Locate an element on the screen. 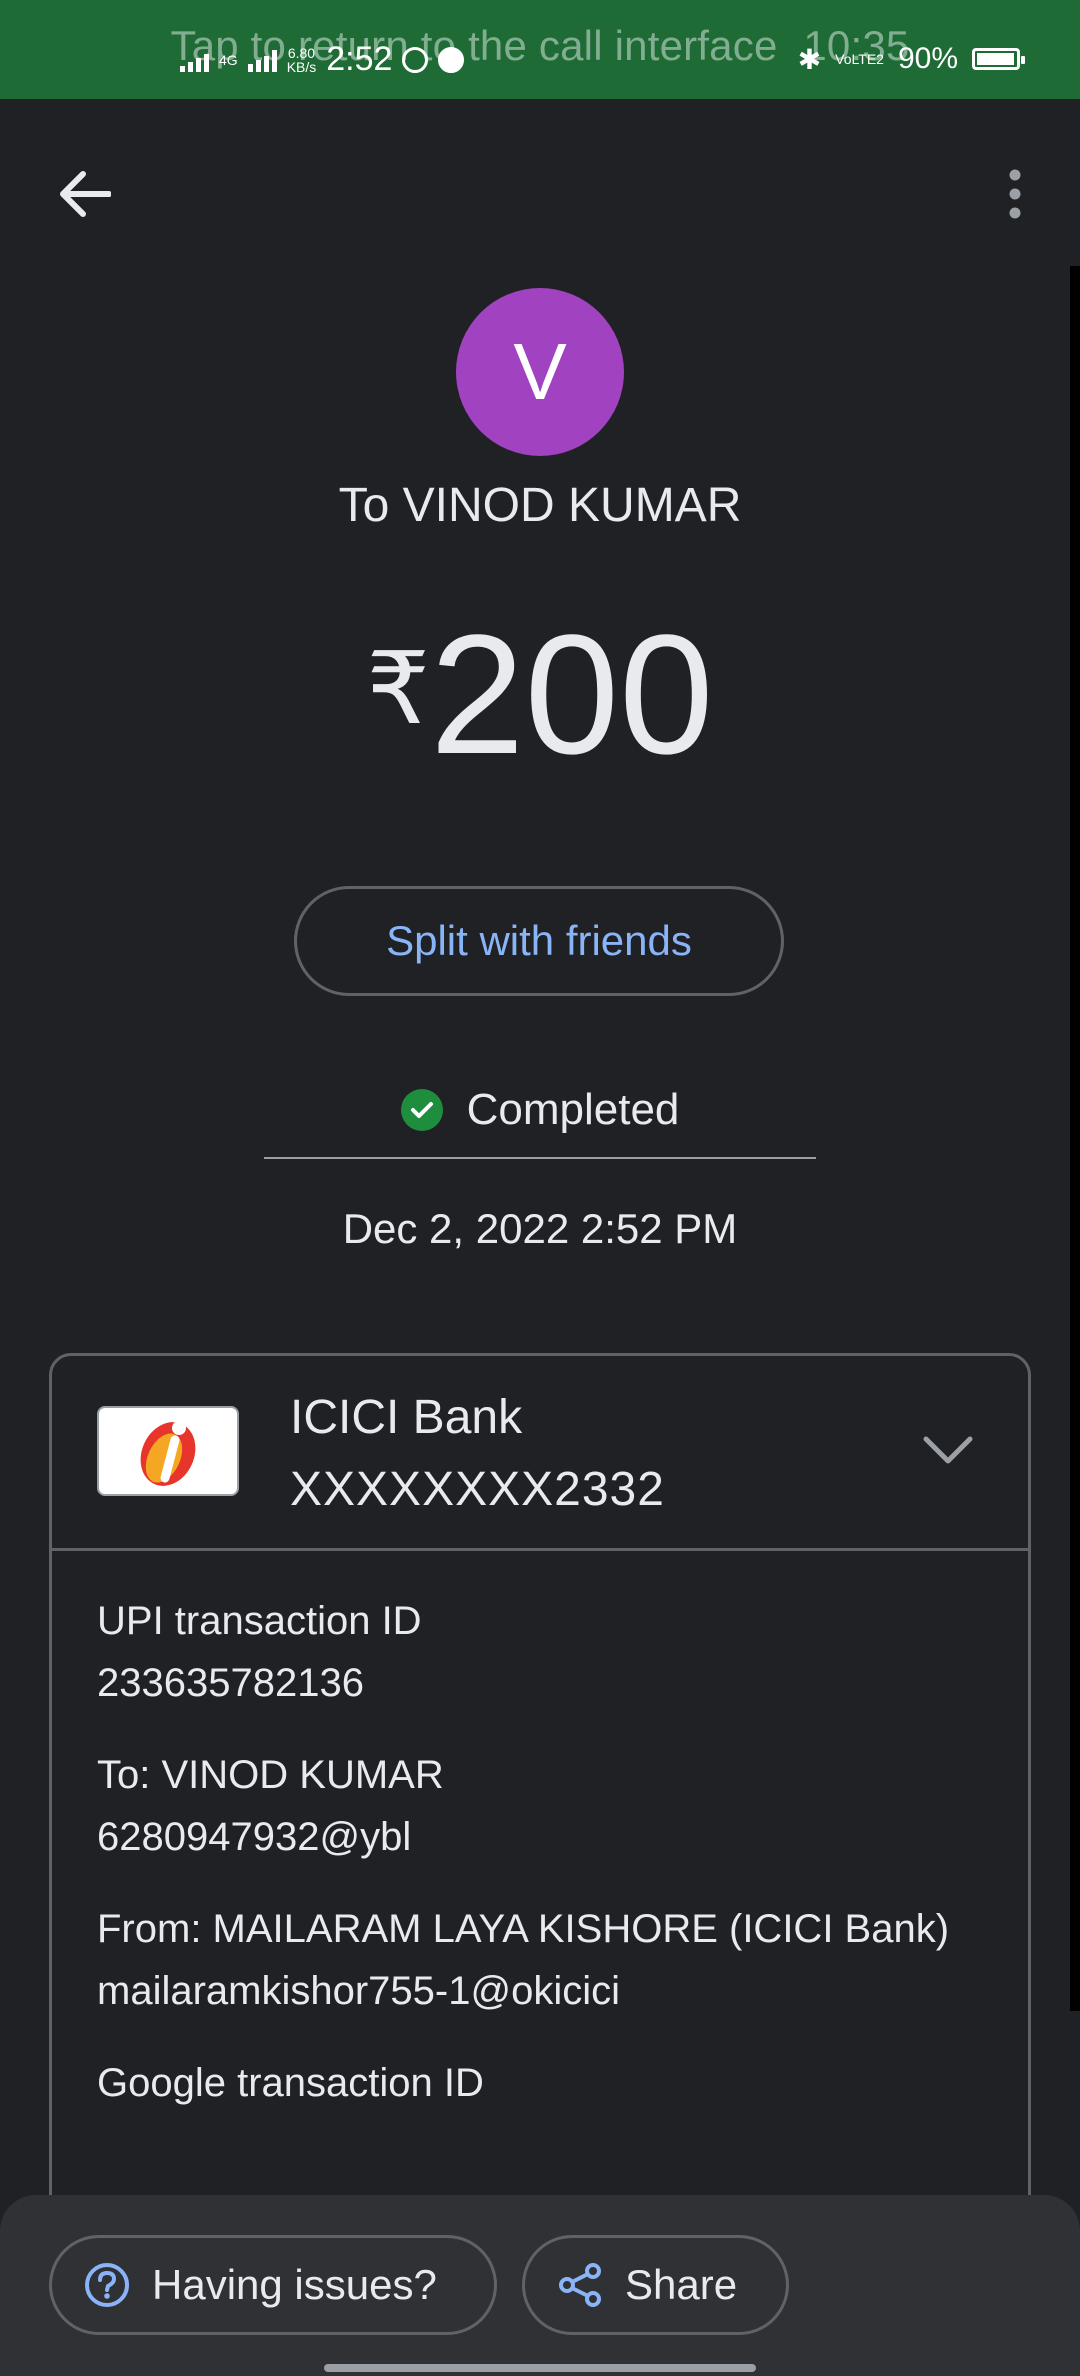 The height and width of the screenshot is (2376, 1080). icici-logo is located at coordinates (168, 1451).